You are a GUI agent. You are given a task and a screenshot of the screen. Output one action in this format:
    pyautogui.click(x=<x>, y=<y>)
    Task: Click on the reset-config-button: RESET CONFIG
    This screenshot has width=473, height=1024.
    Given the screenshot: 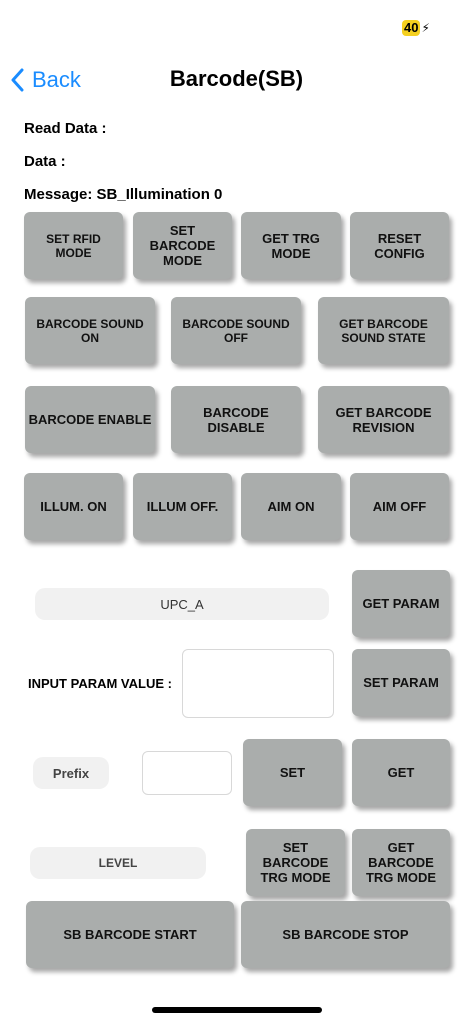 What is the action you would take?
    pyautogui.click(x=399, y=245)
    